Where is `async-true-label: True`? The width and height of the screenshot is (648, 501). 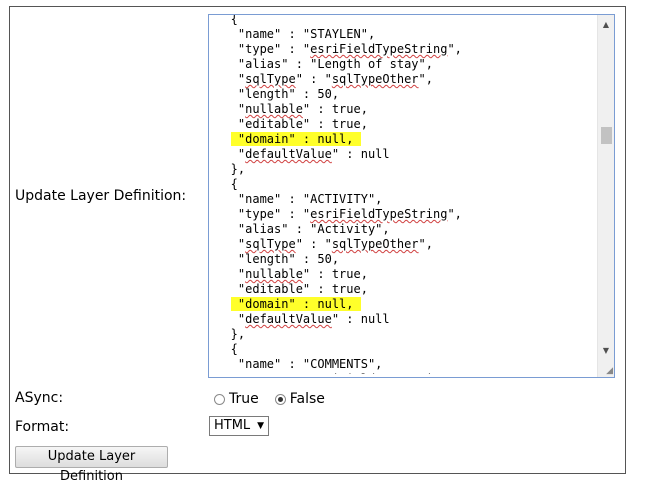
async-true-label: True is located at coordinates (244, 399).